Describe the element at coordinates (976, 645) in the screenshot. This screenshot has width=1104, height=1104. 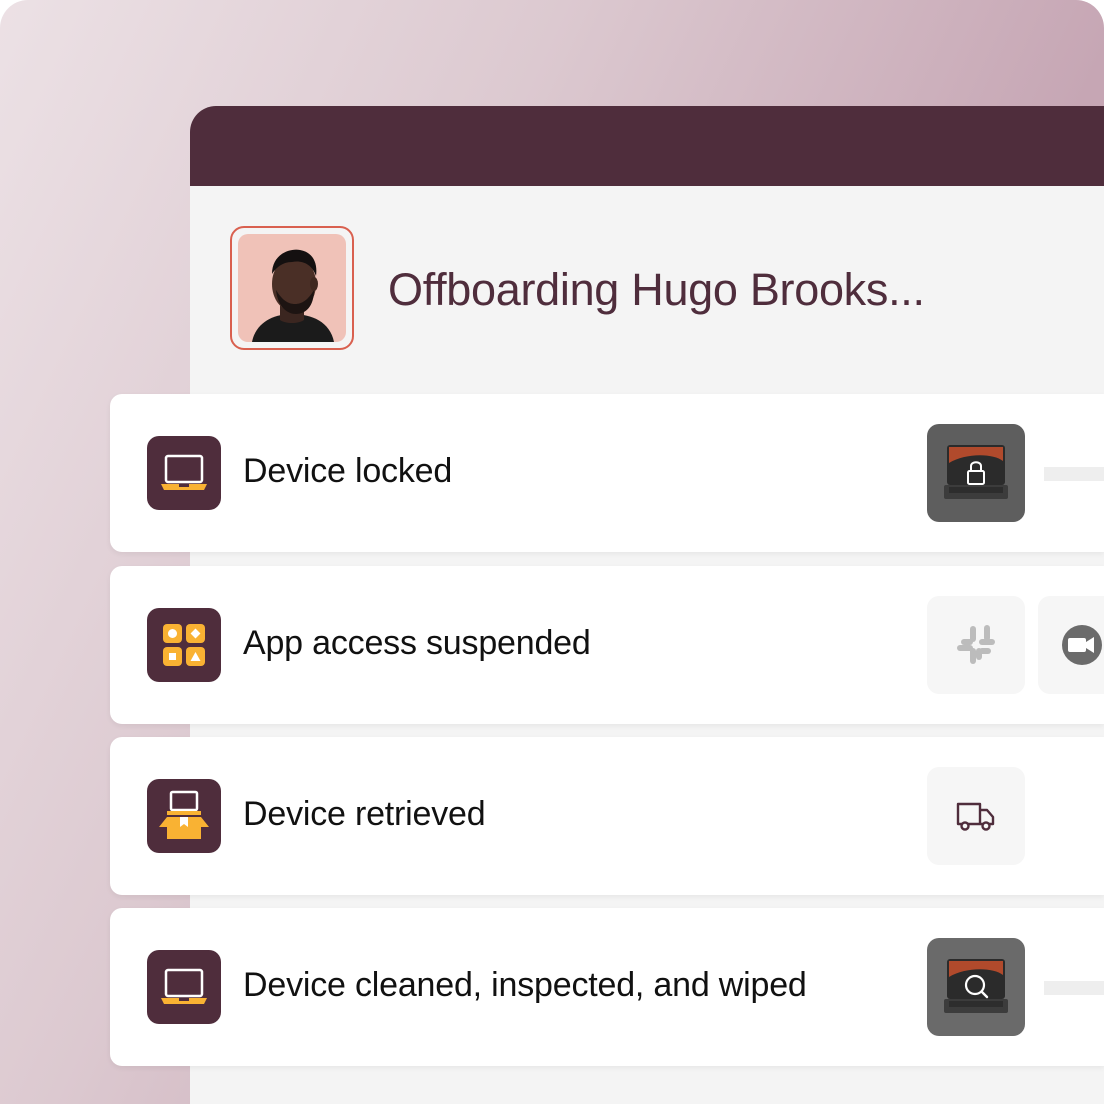
I see `slack-icon` at that location.